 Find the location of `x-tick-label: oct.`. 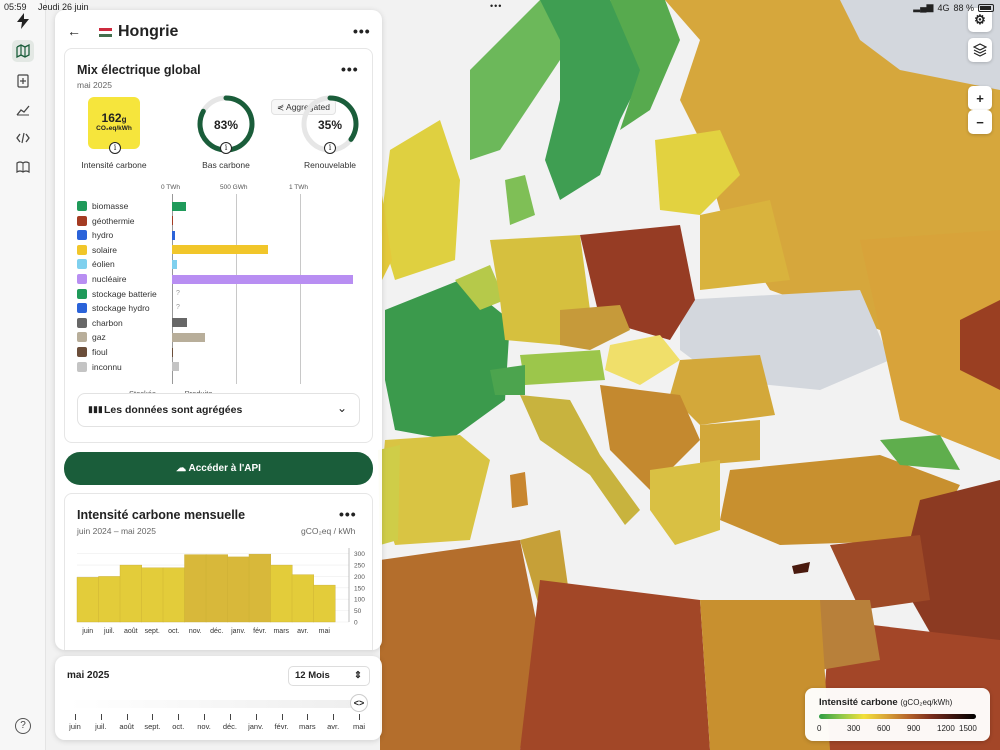

x-tick-label: oct. is located at coordinates (173, 631).